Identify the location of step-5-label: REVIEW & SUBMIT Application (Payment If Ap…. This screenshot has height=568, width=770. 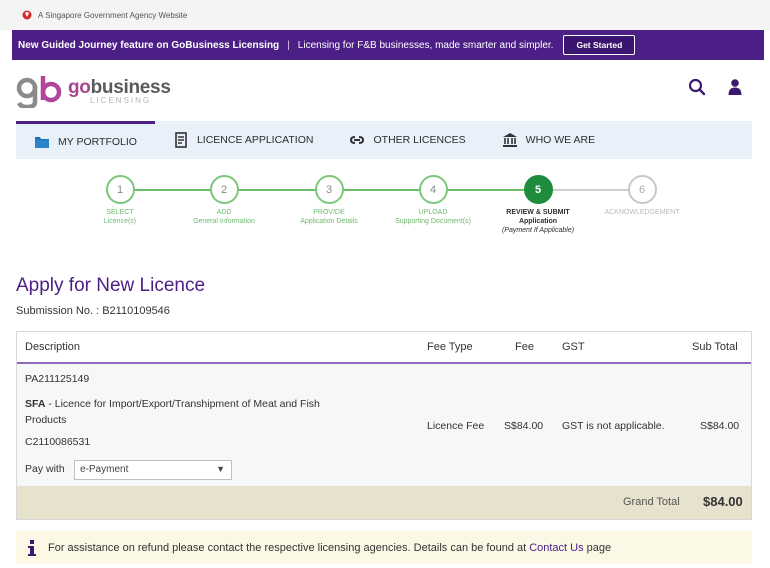
(538, 221).